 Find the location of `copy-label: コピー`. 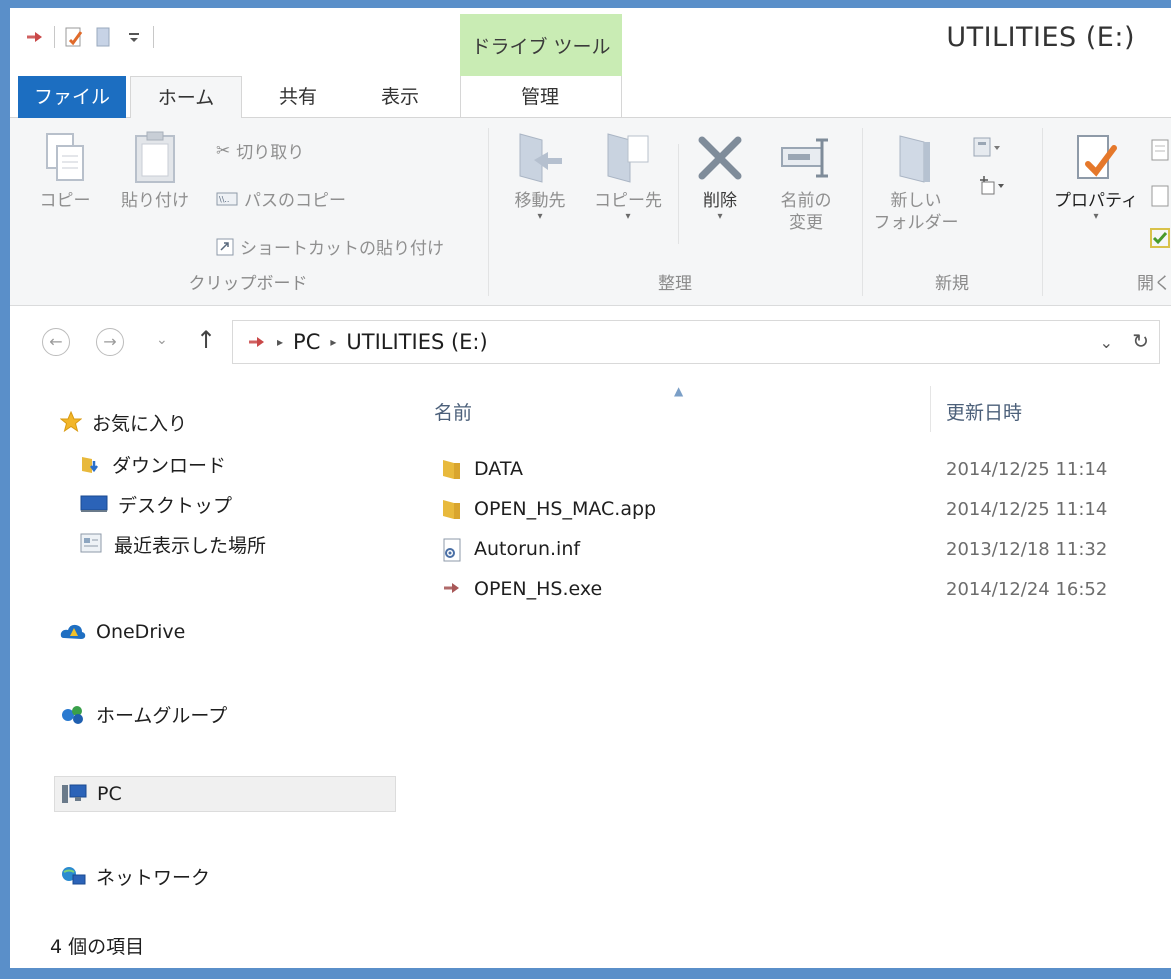

copy-label: コピー is located at coordinates (65, 201).